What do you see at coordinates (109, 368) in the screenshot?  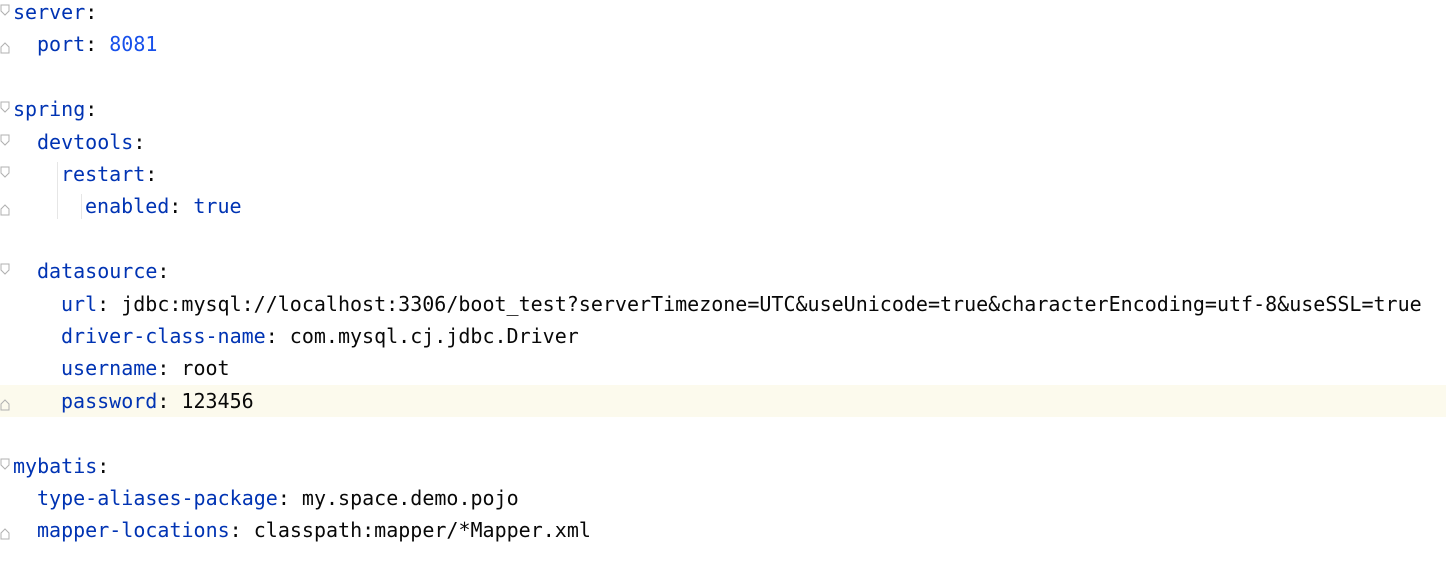 I see `yaml-key: username` at bounding box center [109, 368].